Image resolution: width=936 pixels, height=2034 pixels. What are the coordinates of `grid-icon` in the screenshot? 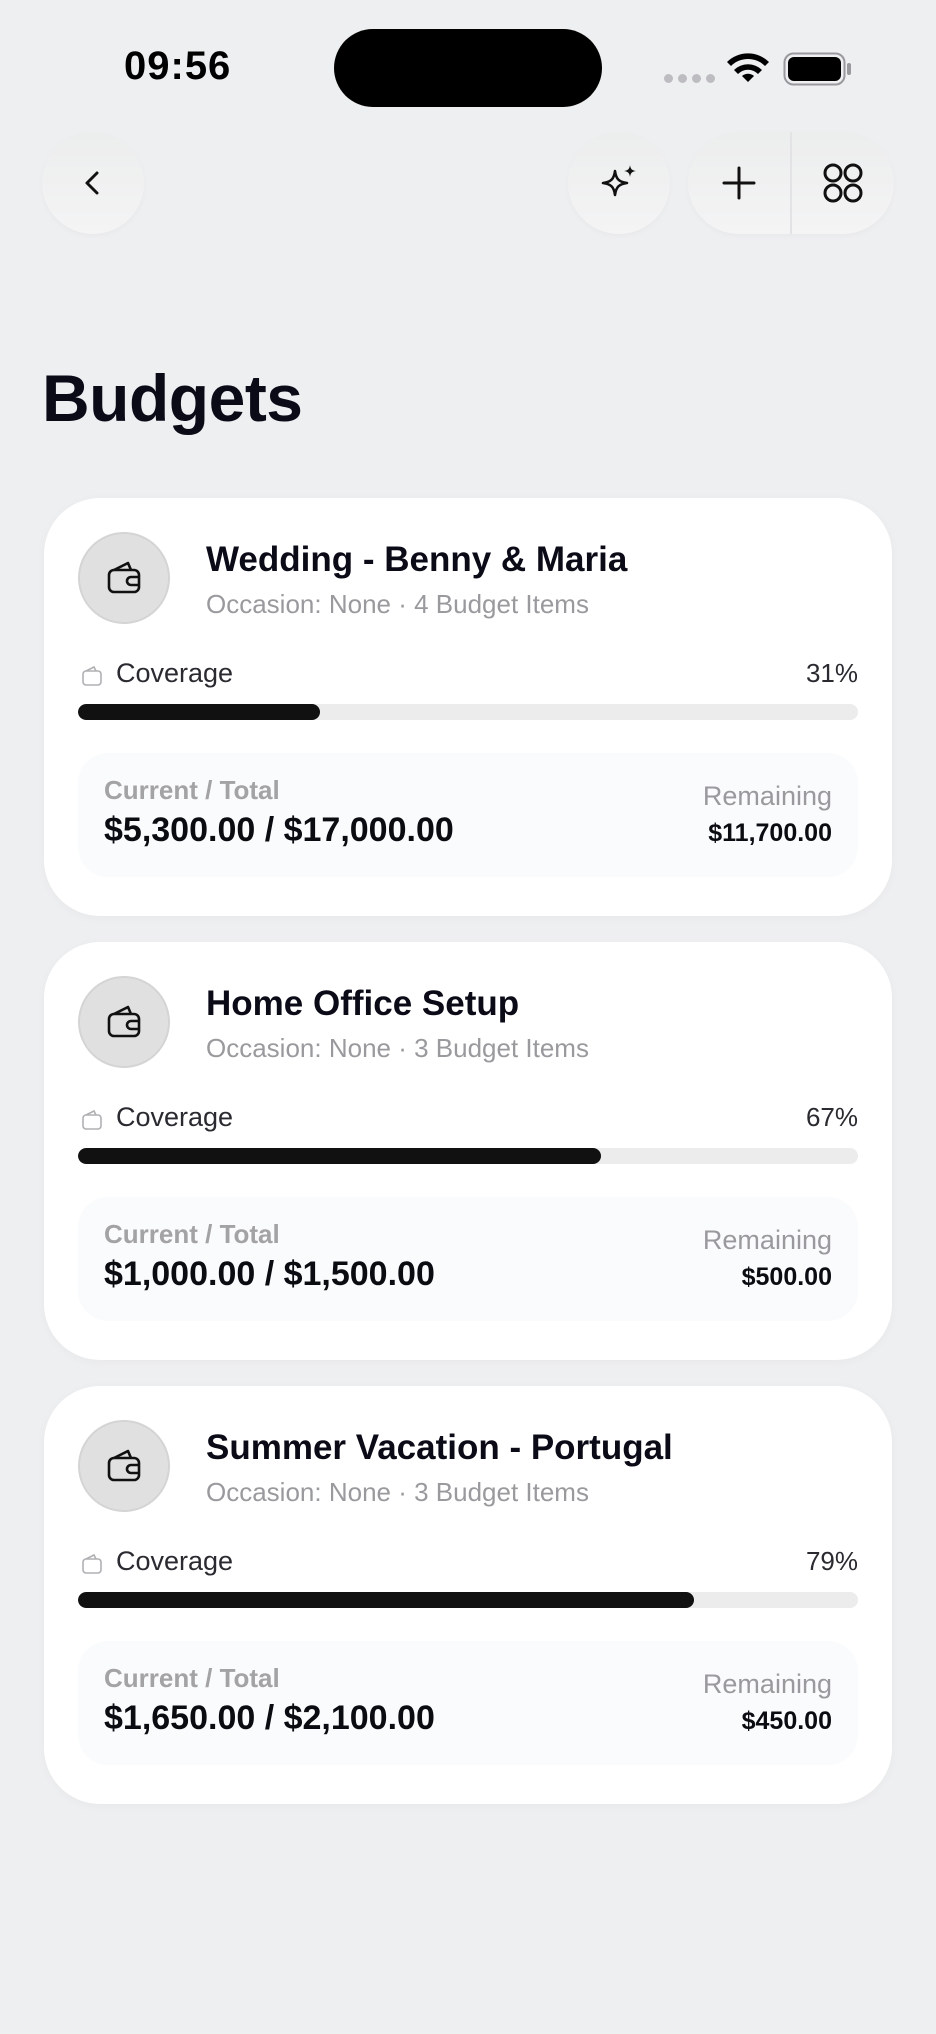 It's located at (843, 183).